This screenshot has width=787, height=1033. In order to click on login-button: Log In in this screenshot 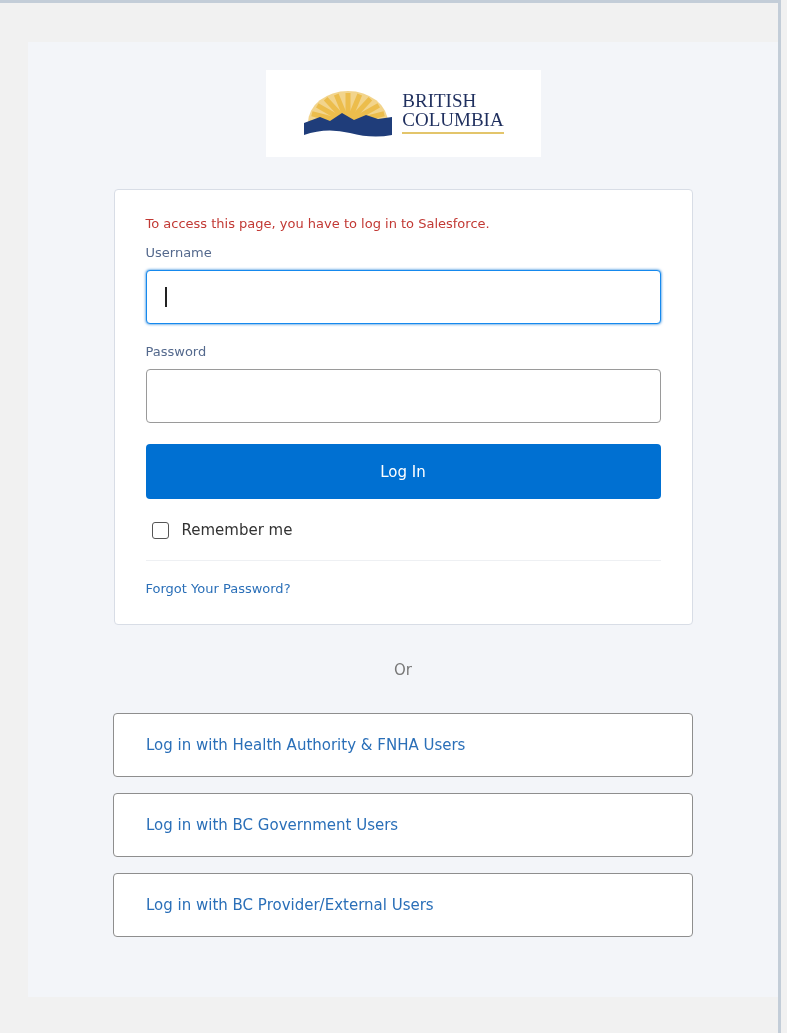, I will do `click(403, 471)`.